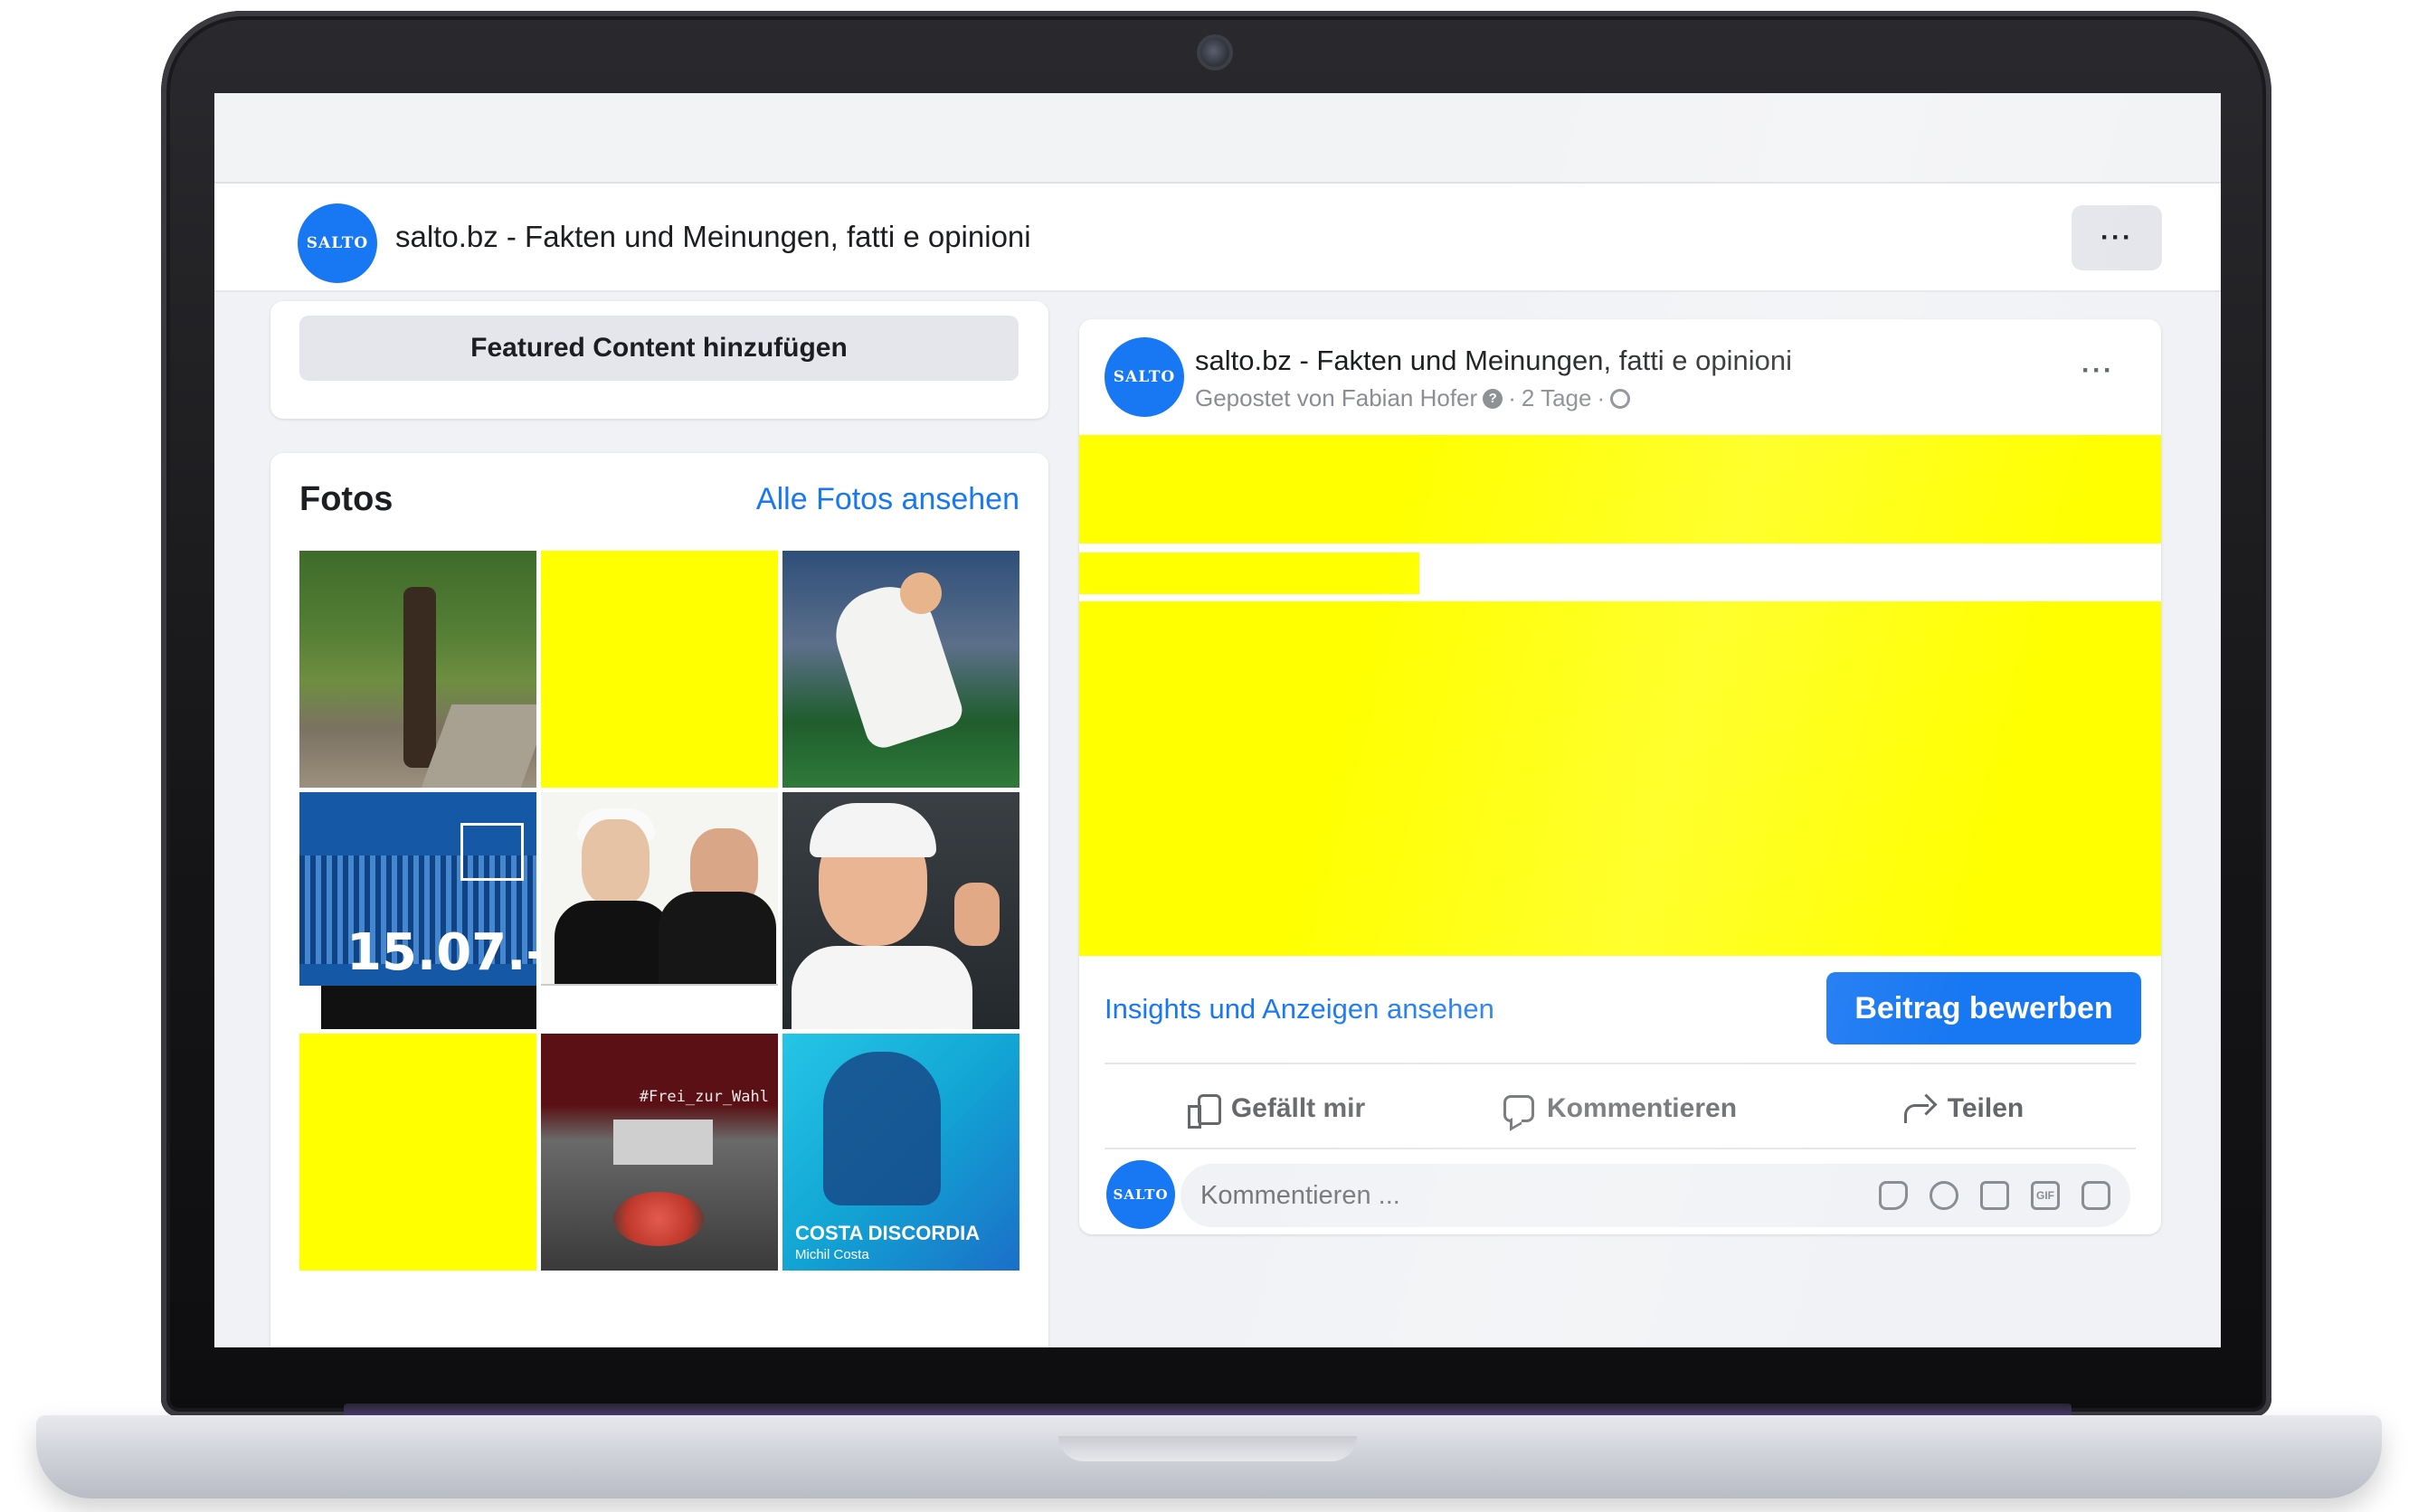 The image size is (2418, 1512). I want to click on page-avatar: SALTO, so click(337, 243).